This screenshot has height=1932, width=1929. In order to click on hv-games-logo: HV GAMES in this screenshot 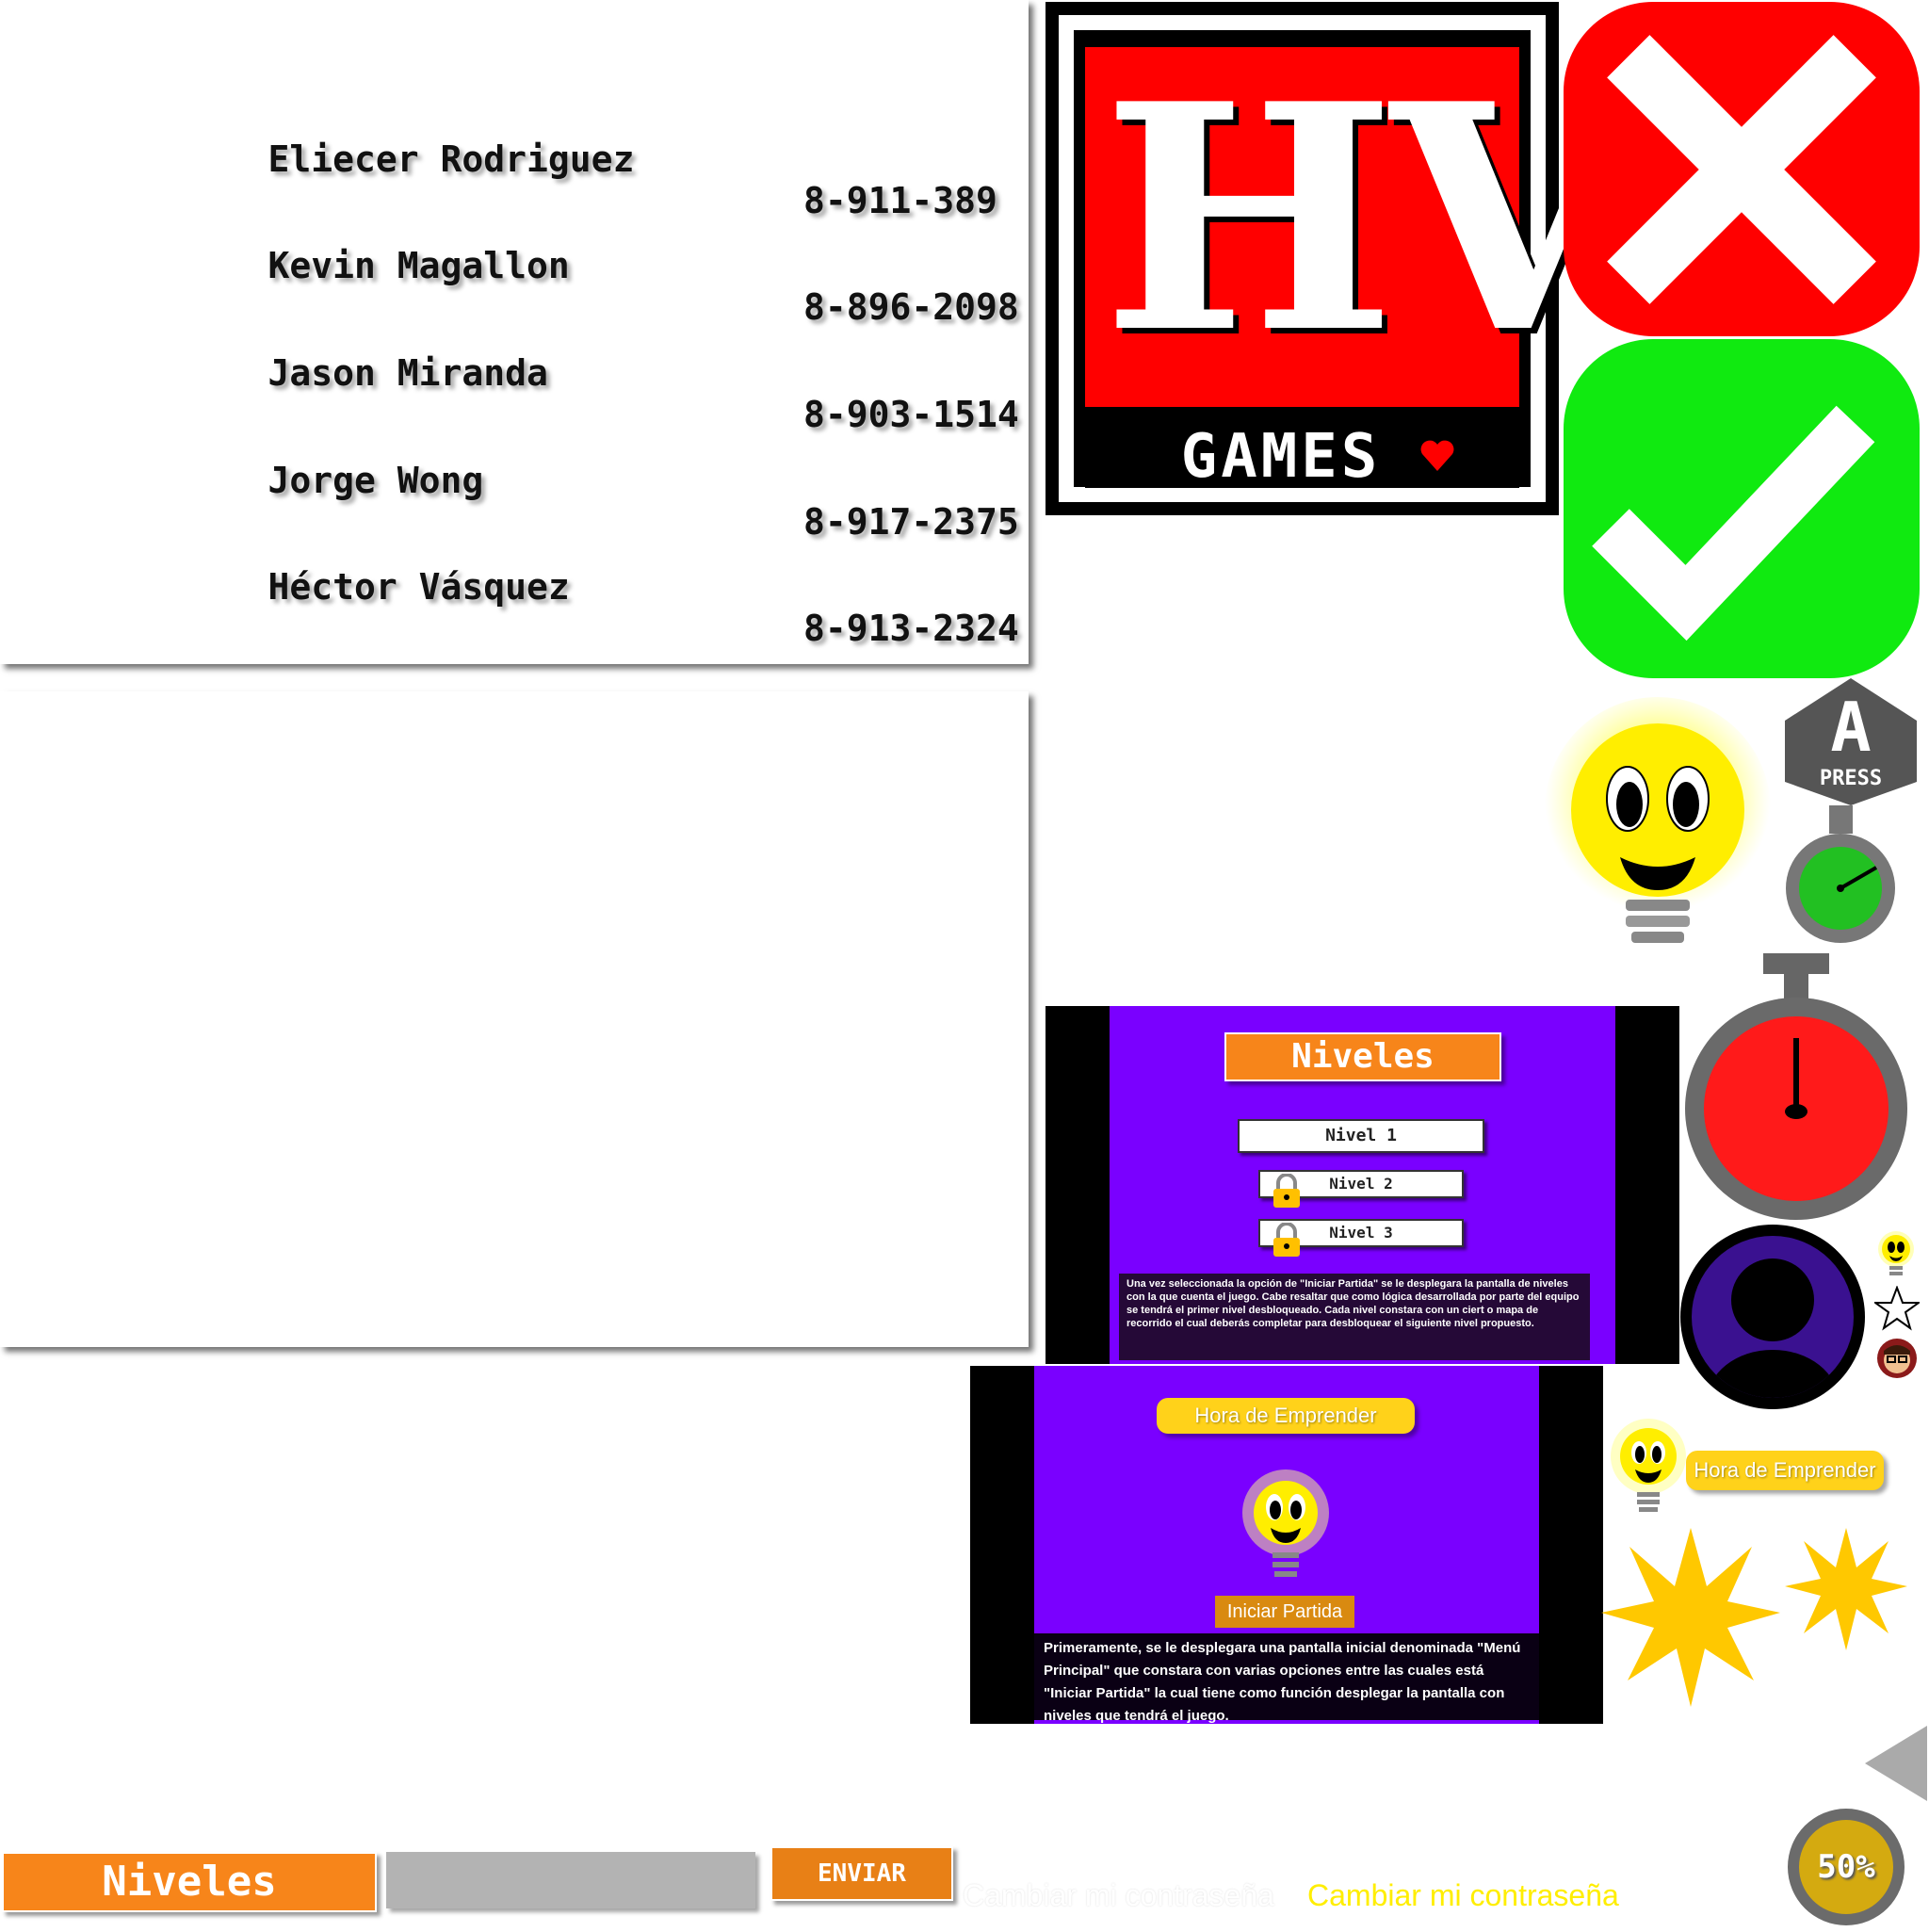, I will do `click(1338, 258)`.